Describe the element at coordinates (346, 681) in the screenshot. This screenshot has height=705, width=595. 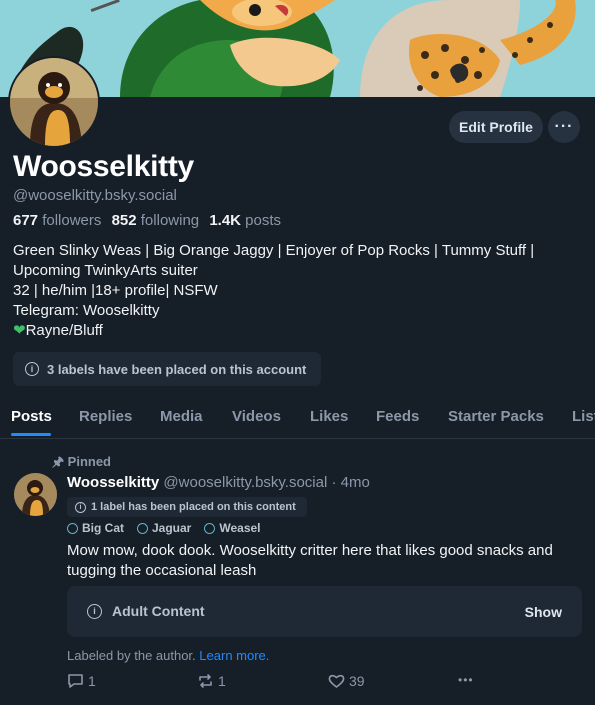
I see `like-button: 39` at that location.